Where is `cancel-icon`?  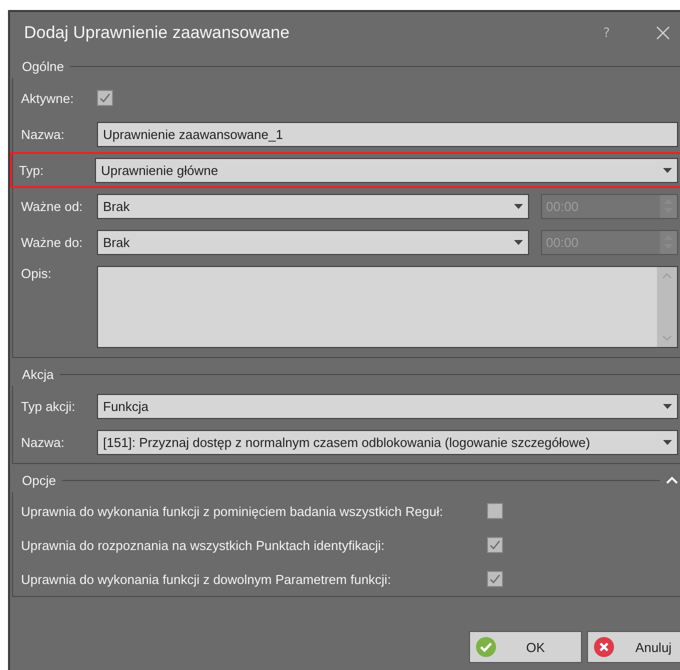 cancel-icon is located at coordinates (604, 647).